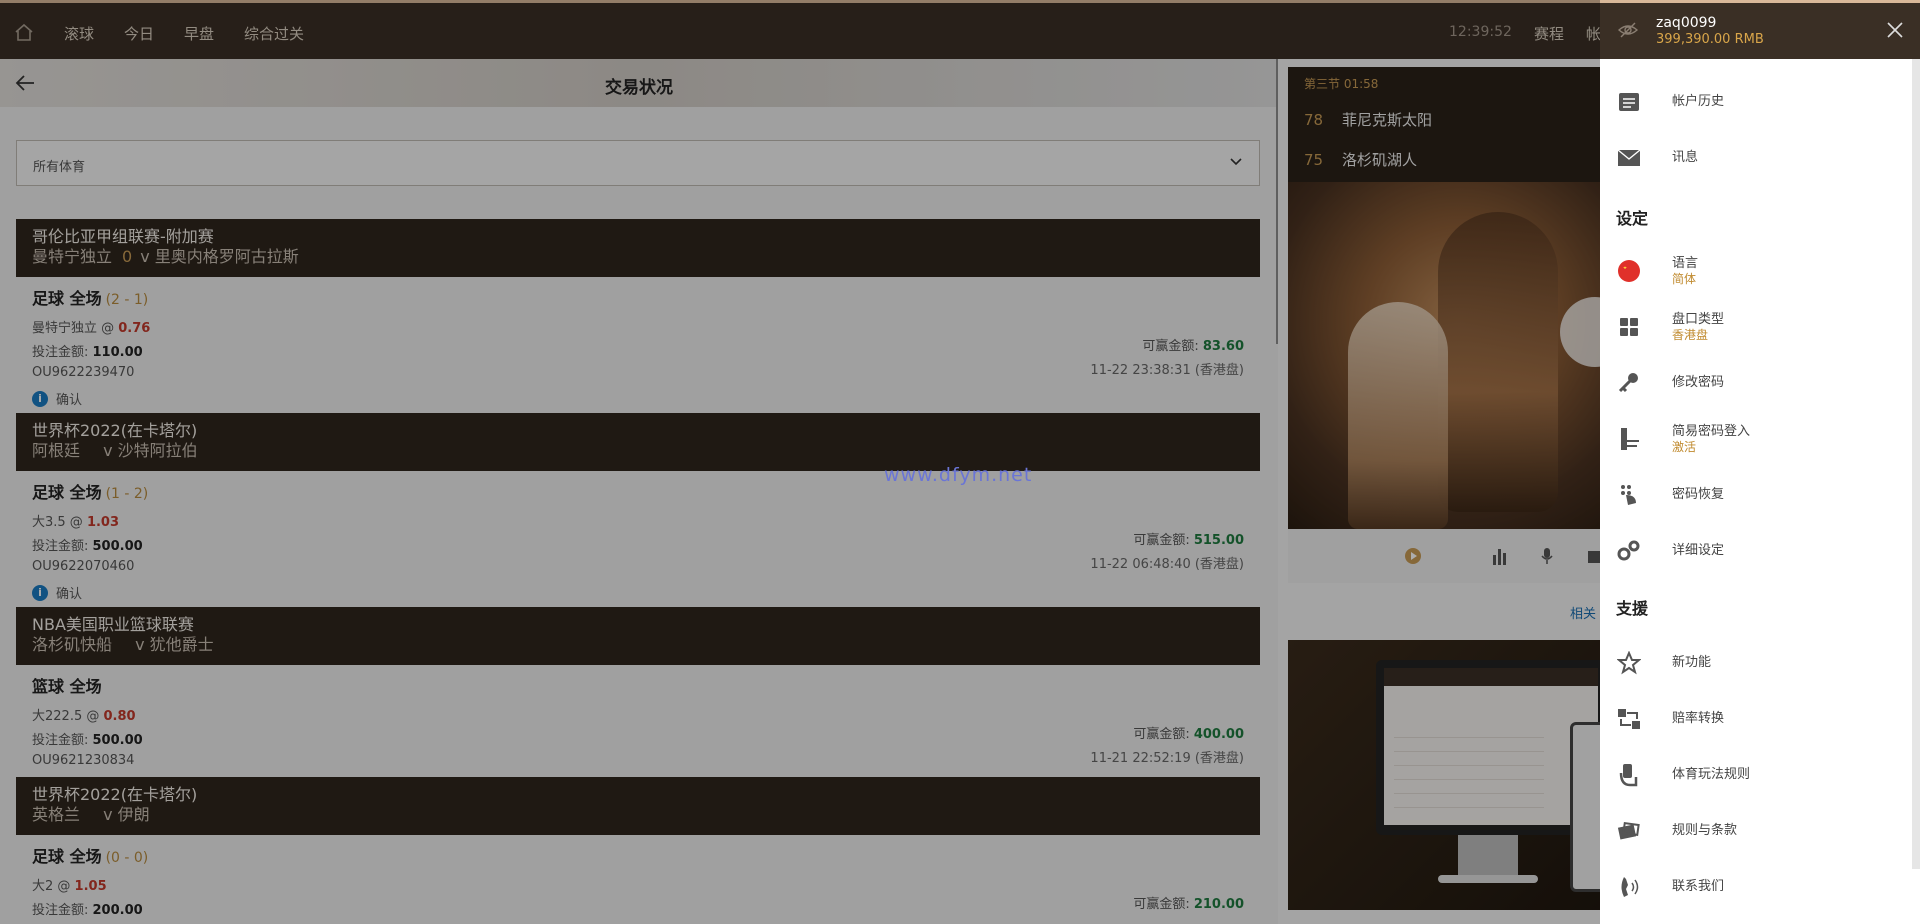  Describe the element at coordinates (1698, 382) in the screenshot. I see `menu-label: 修改密码` at that location.